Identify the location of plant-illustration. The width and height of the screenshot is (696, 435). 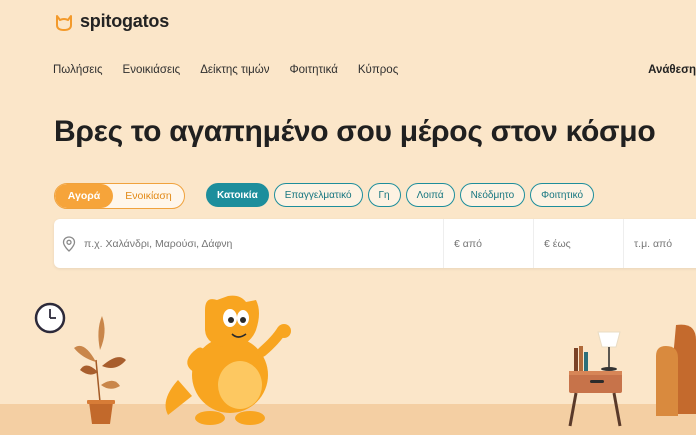
(100, 370).